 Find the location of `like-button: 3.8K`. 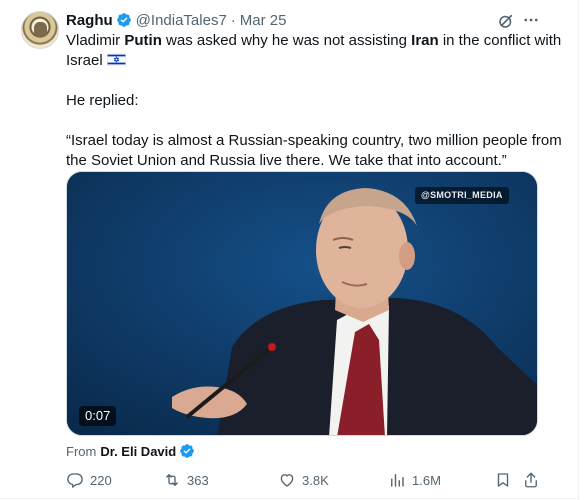

like-button: 3.8K is located at coordinates (303, 480).